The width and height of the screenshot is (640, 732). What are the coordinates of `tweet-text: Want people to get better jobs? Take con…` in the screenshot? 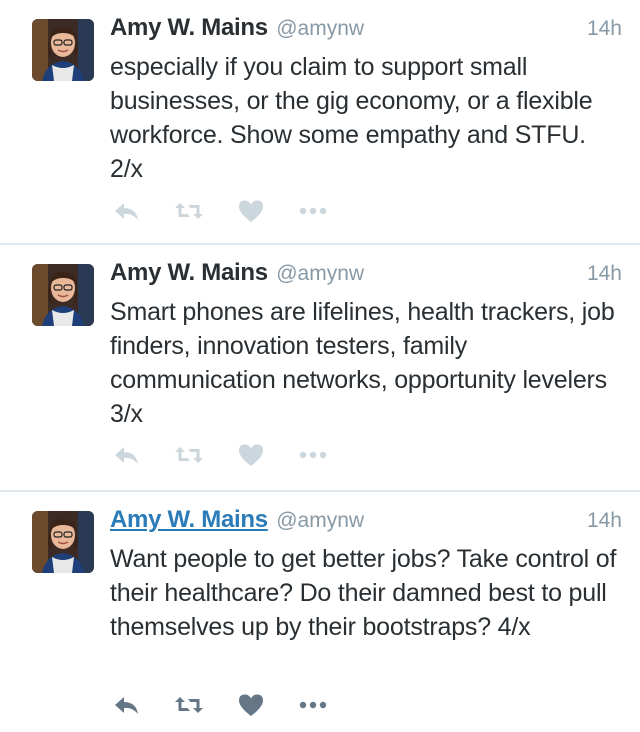 It's located at (363, 593).